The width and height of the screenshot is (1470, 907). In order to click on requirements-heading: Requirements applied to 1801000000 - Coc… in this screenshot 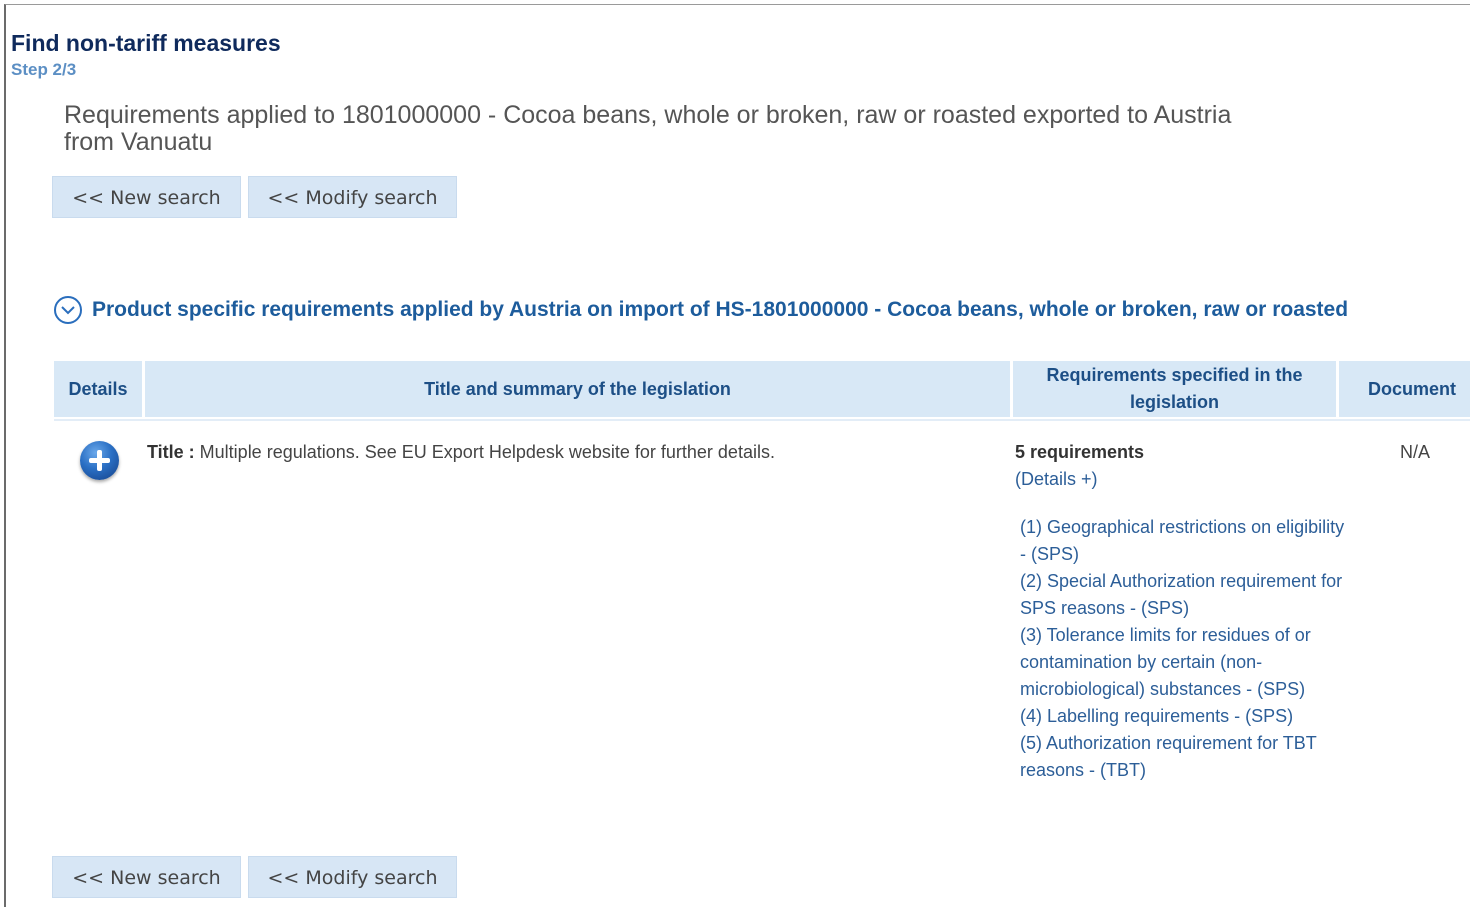, I will do `click(648, 128)`.